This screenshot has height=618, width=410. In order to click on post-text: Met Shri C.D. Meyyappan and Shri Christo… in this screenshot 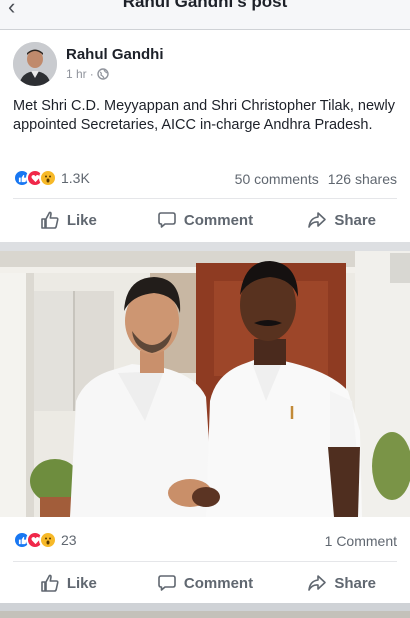, I will do `click(204, 115)`.